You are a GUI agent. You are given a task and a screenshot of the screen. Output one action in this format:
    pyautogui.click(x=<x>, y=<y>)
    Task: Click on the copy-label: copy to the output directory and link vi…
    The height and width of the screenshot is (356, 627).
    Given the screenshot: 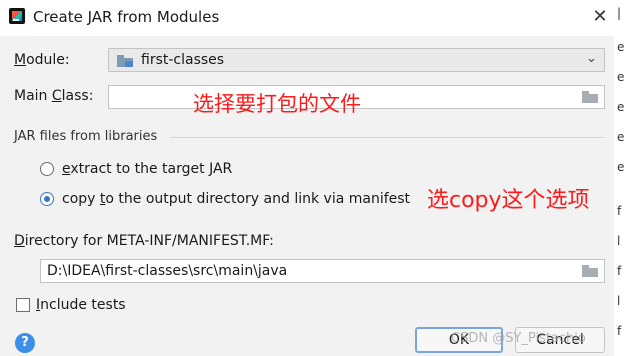 What is the action you would take?
    pyautogui.click(x=236, y=199)
    